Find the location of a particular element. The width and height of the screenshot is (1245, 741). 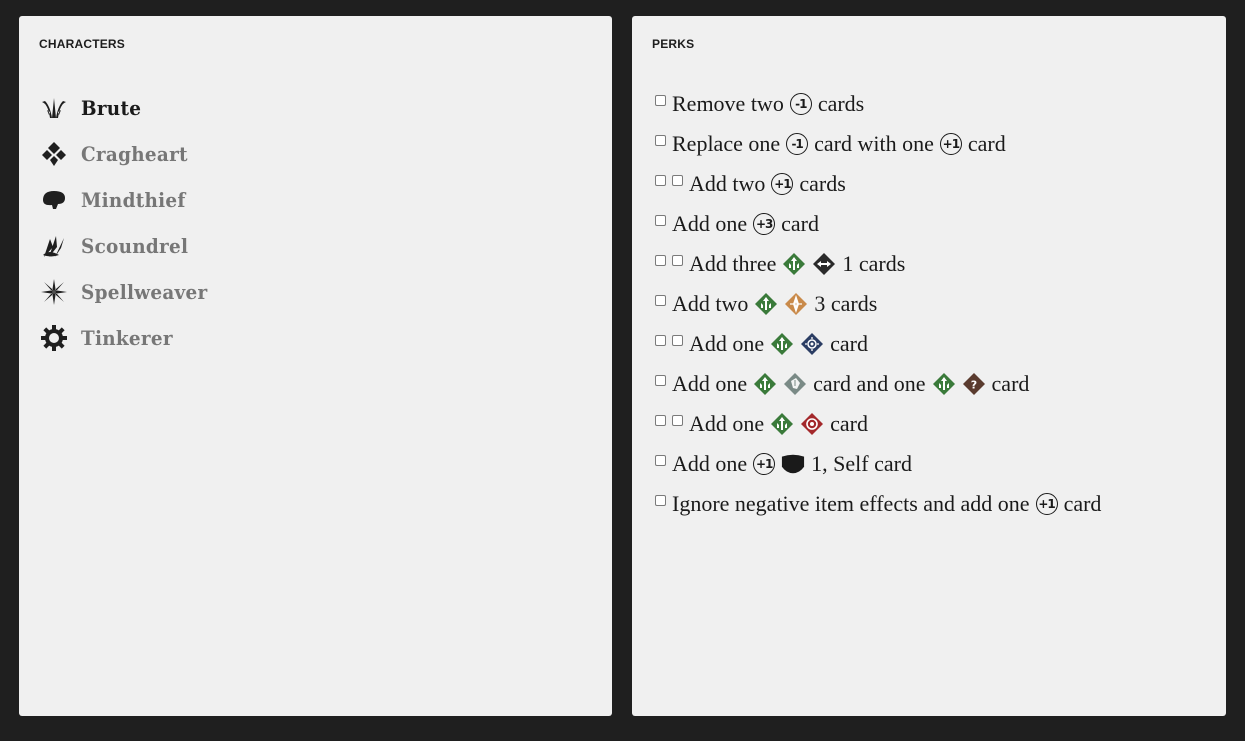

tinkerer-icon is located at coordinates (54, 338).